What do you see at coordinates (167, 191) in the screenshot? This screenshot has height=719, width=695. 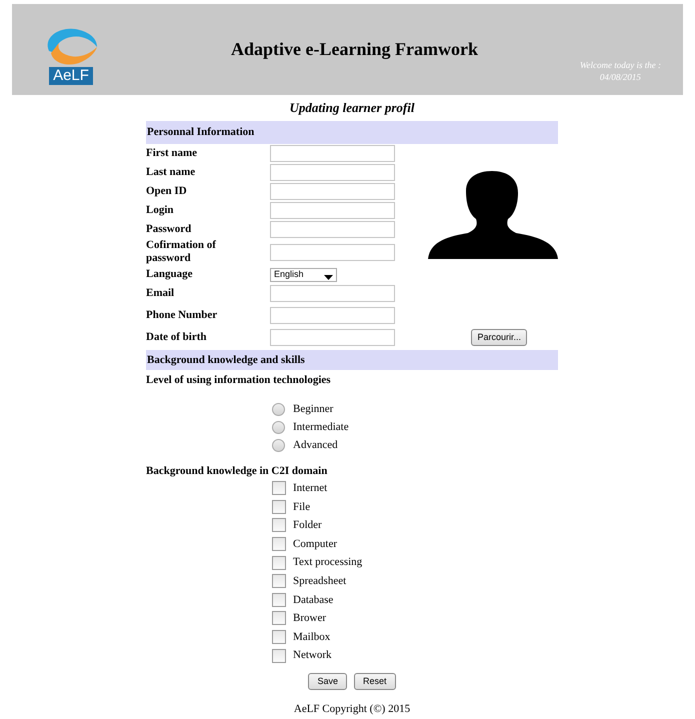 I see `field-label: Open ID` at bounding box center [167, 191].